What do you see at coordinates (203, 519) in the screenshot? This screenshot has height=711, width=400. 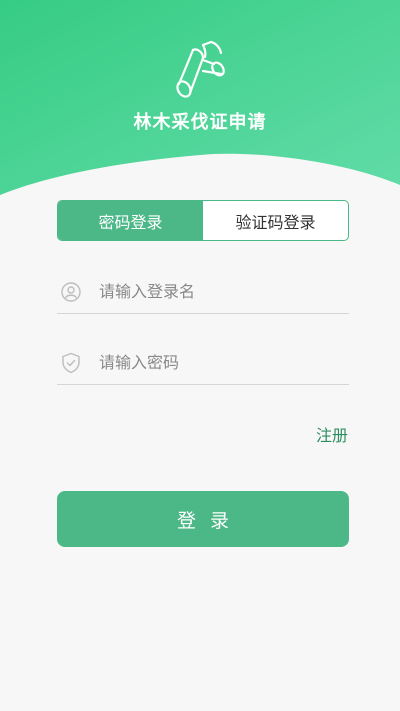 I see `login-button: 登录` at bounding box center [203, 519].